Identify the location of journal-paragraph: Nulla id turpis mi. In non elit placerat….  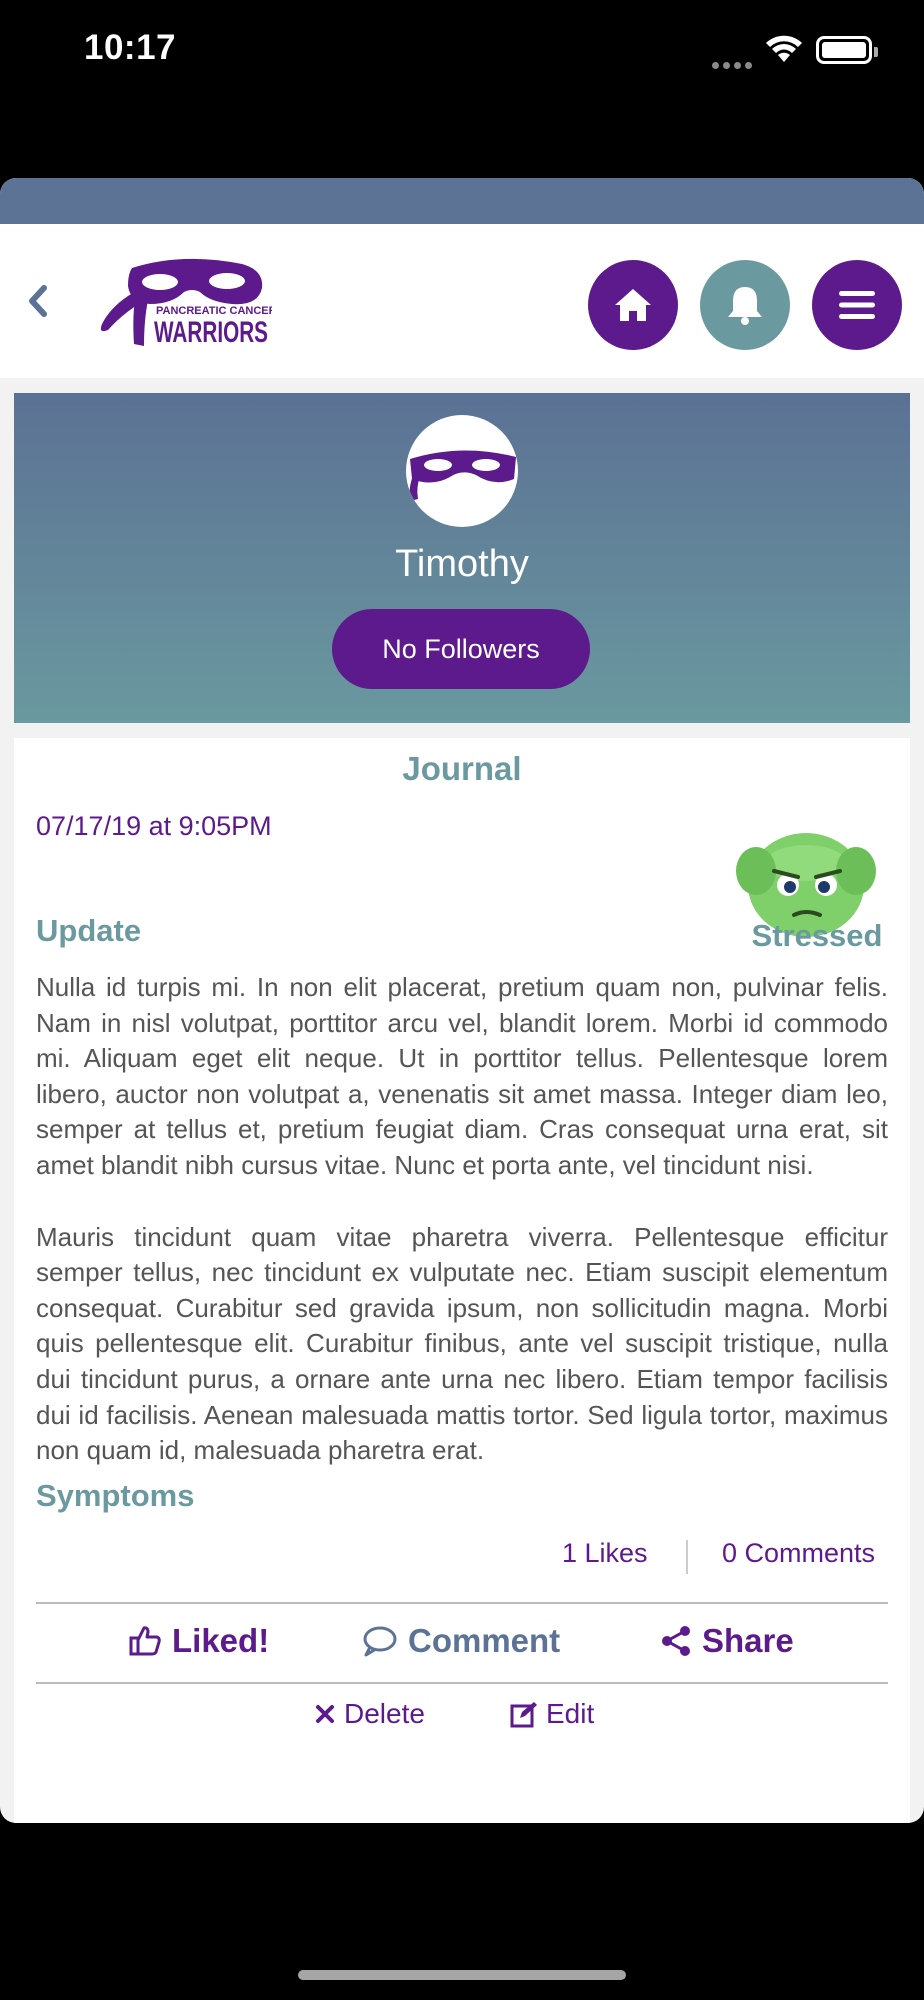
(462, 1076).